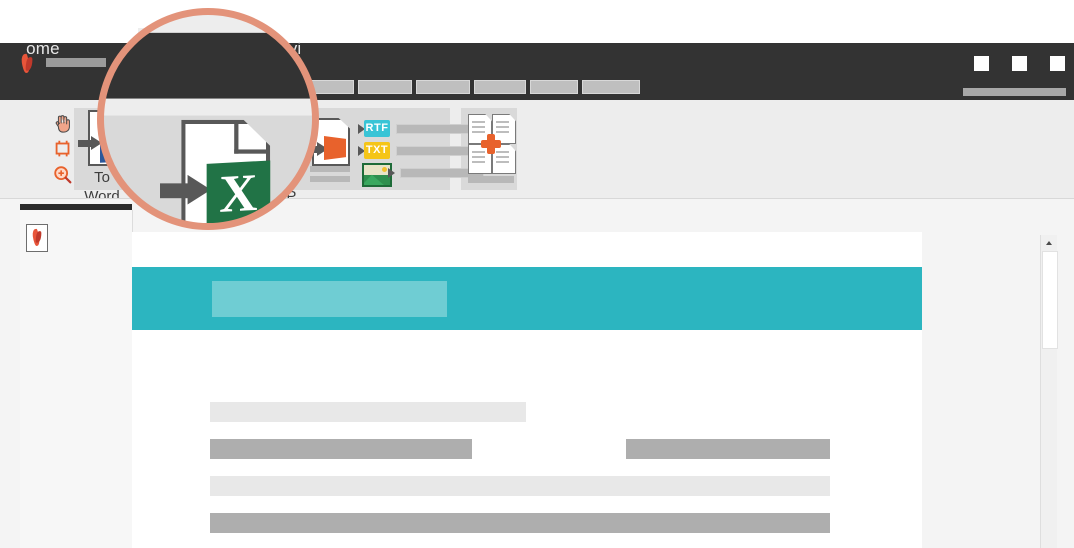 This screenshot has height=548, width=1074. Describe the element at coordinates (37, 238) in the screenshot. I see `page-thumbnail` at that location.